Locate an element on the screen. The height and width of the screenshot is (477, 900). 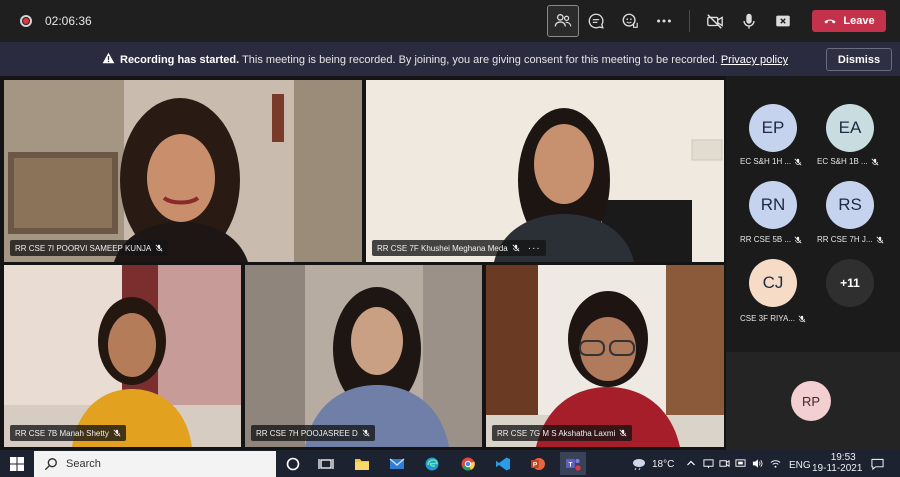
microphone-icon is located at coordinates (749, 21).